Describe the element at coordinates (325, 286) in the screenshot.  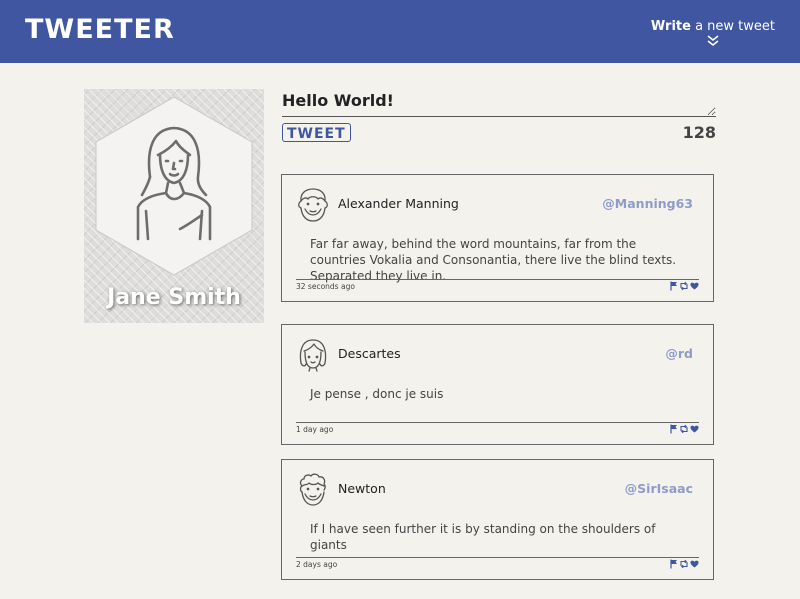
I see `tweet-timestamp: 32 seconds ago` at that location.